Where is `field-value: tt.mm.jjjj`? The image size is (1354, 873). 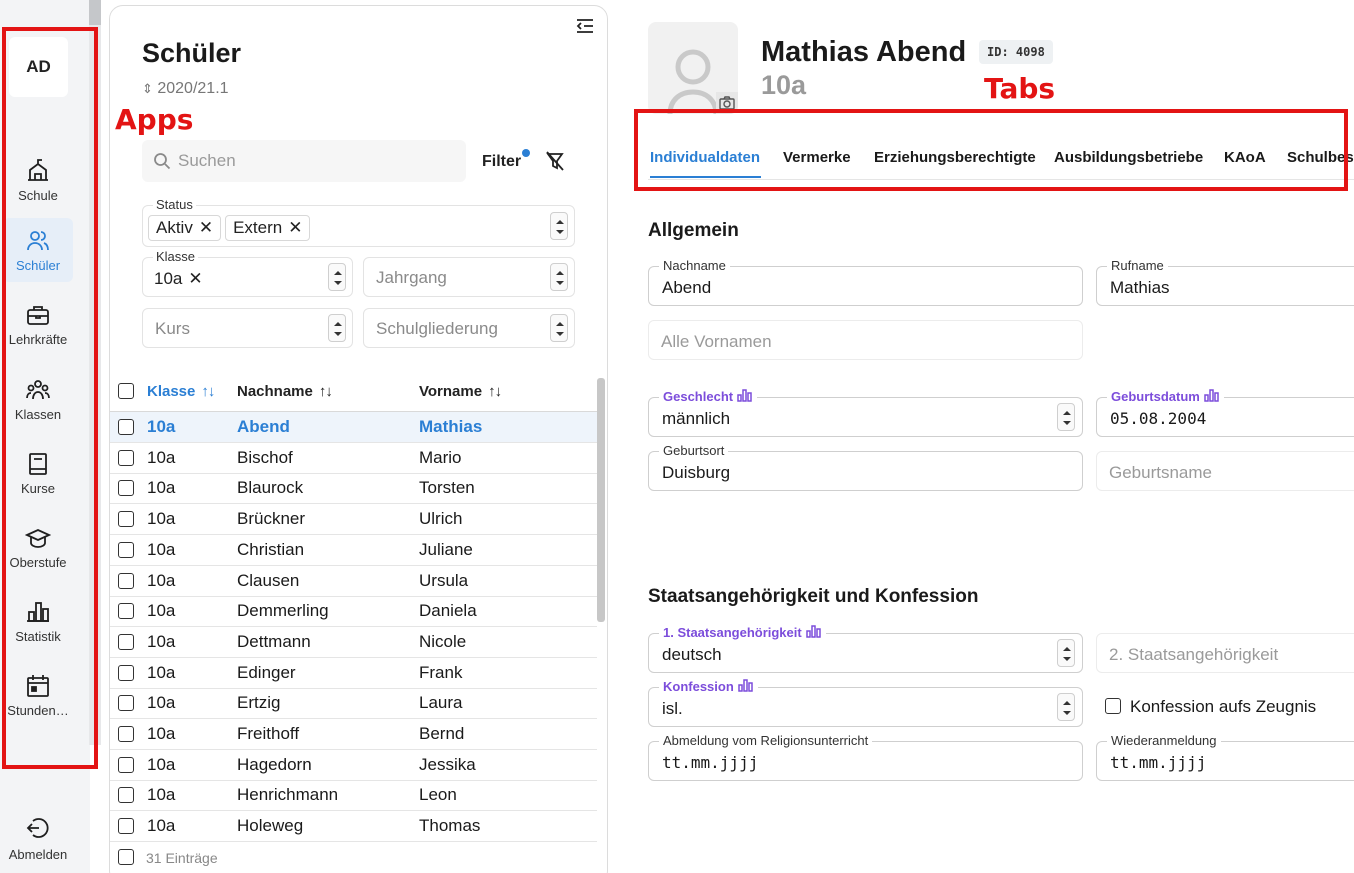 field-value: tt.mm.jjjj is located at coordinates (710, 762).